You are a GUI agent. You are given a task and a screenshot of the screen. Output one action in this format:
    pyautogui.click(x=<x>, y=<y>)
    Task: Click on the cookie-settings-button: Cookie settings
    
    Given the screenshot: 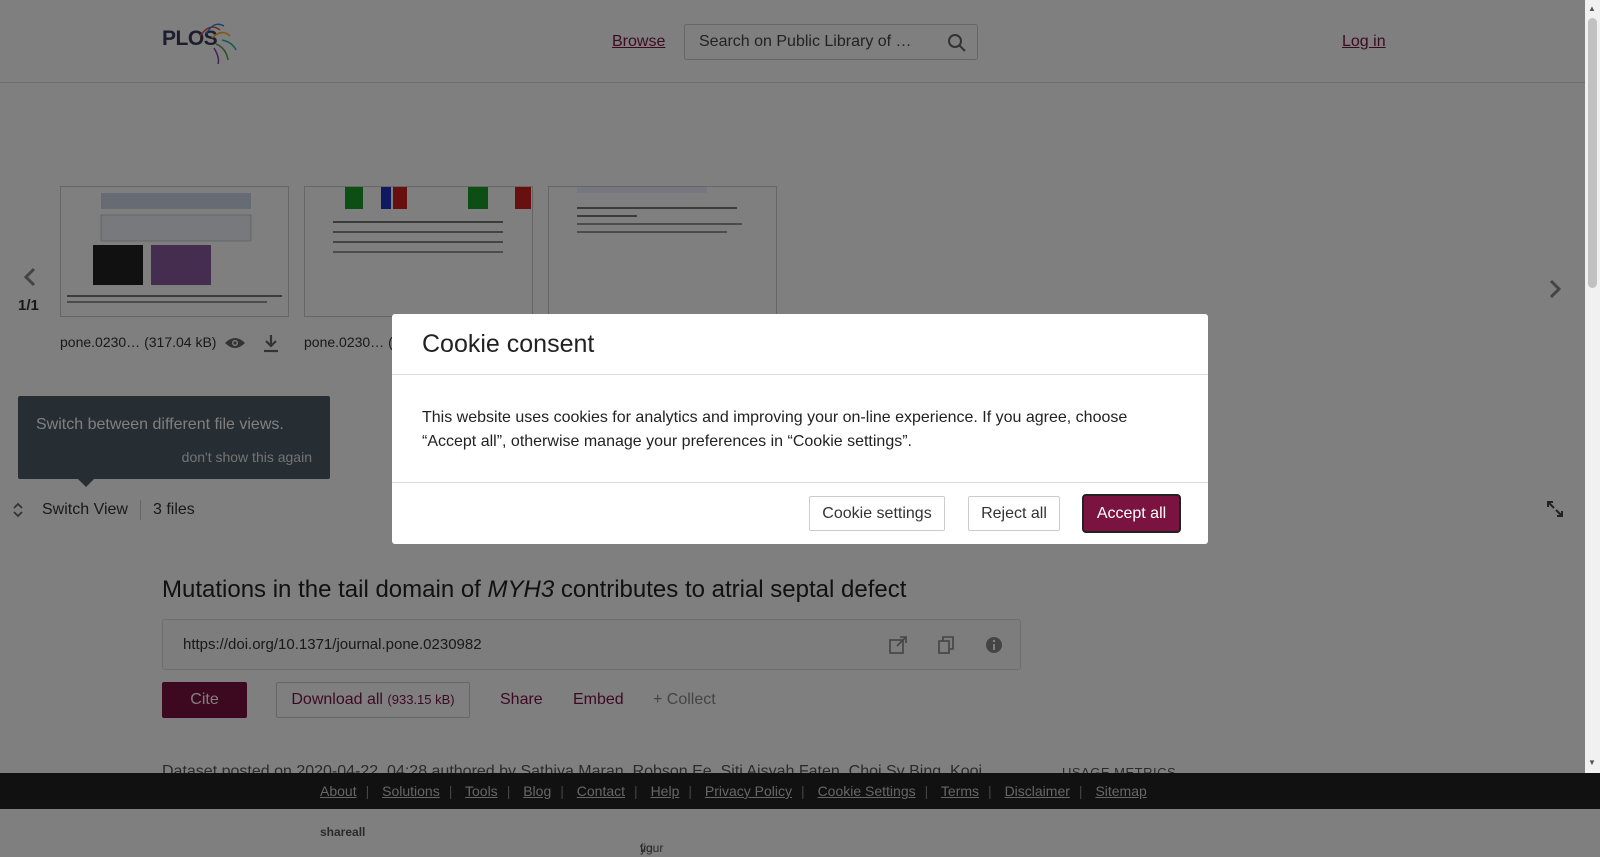 What is the action you would take?
    pyautogui.click(x=877, y=513)
    